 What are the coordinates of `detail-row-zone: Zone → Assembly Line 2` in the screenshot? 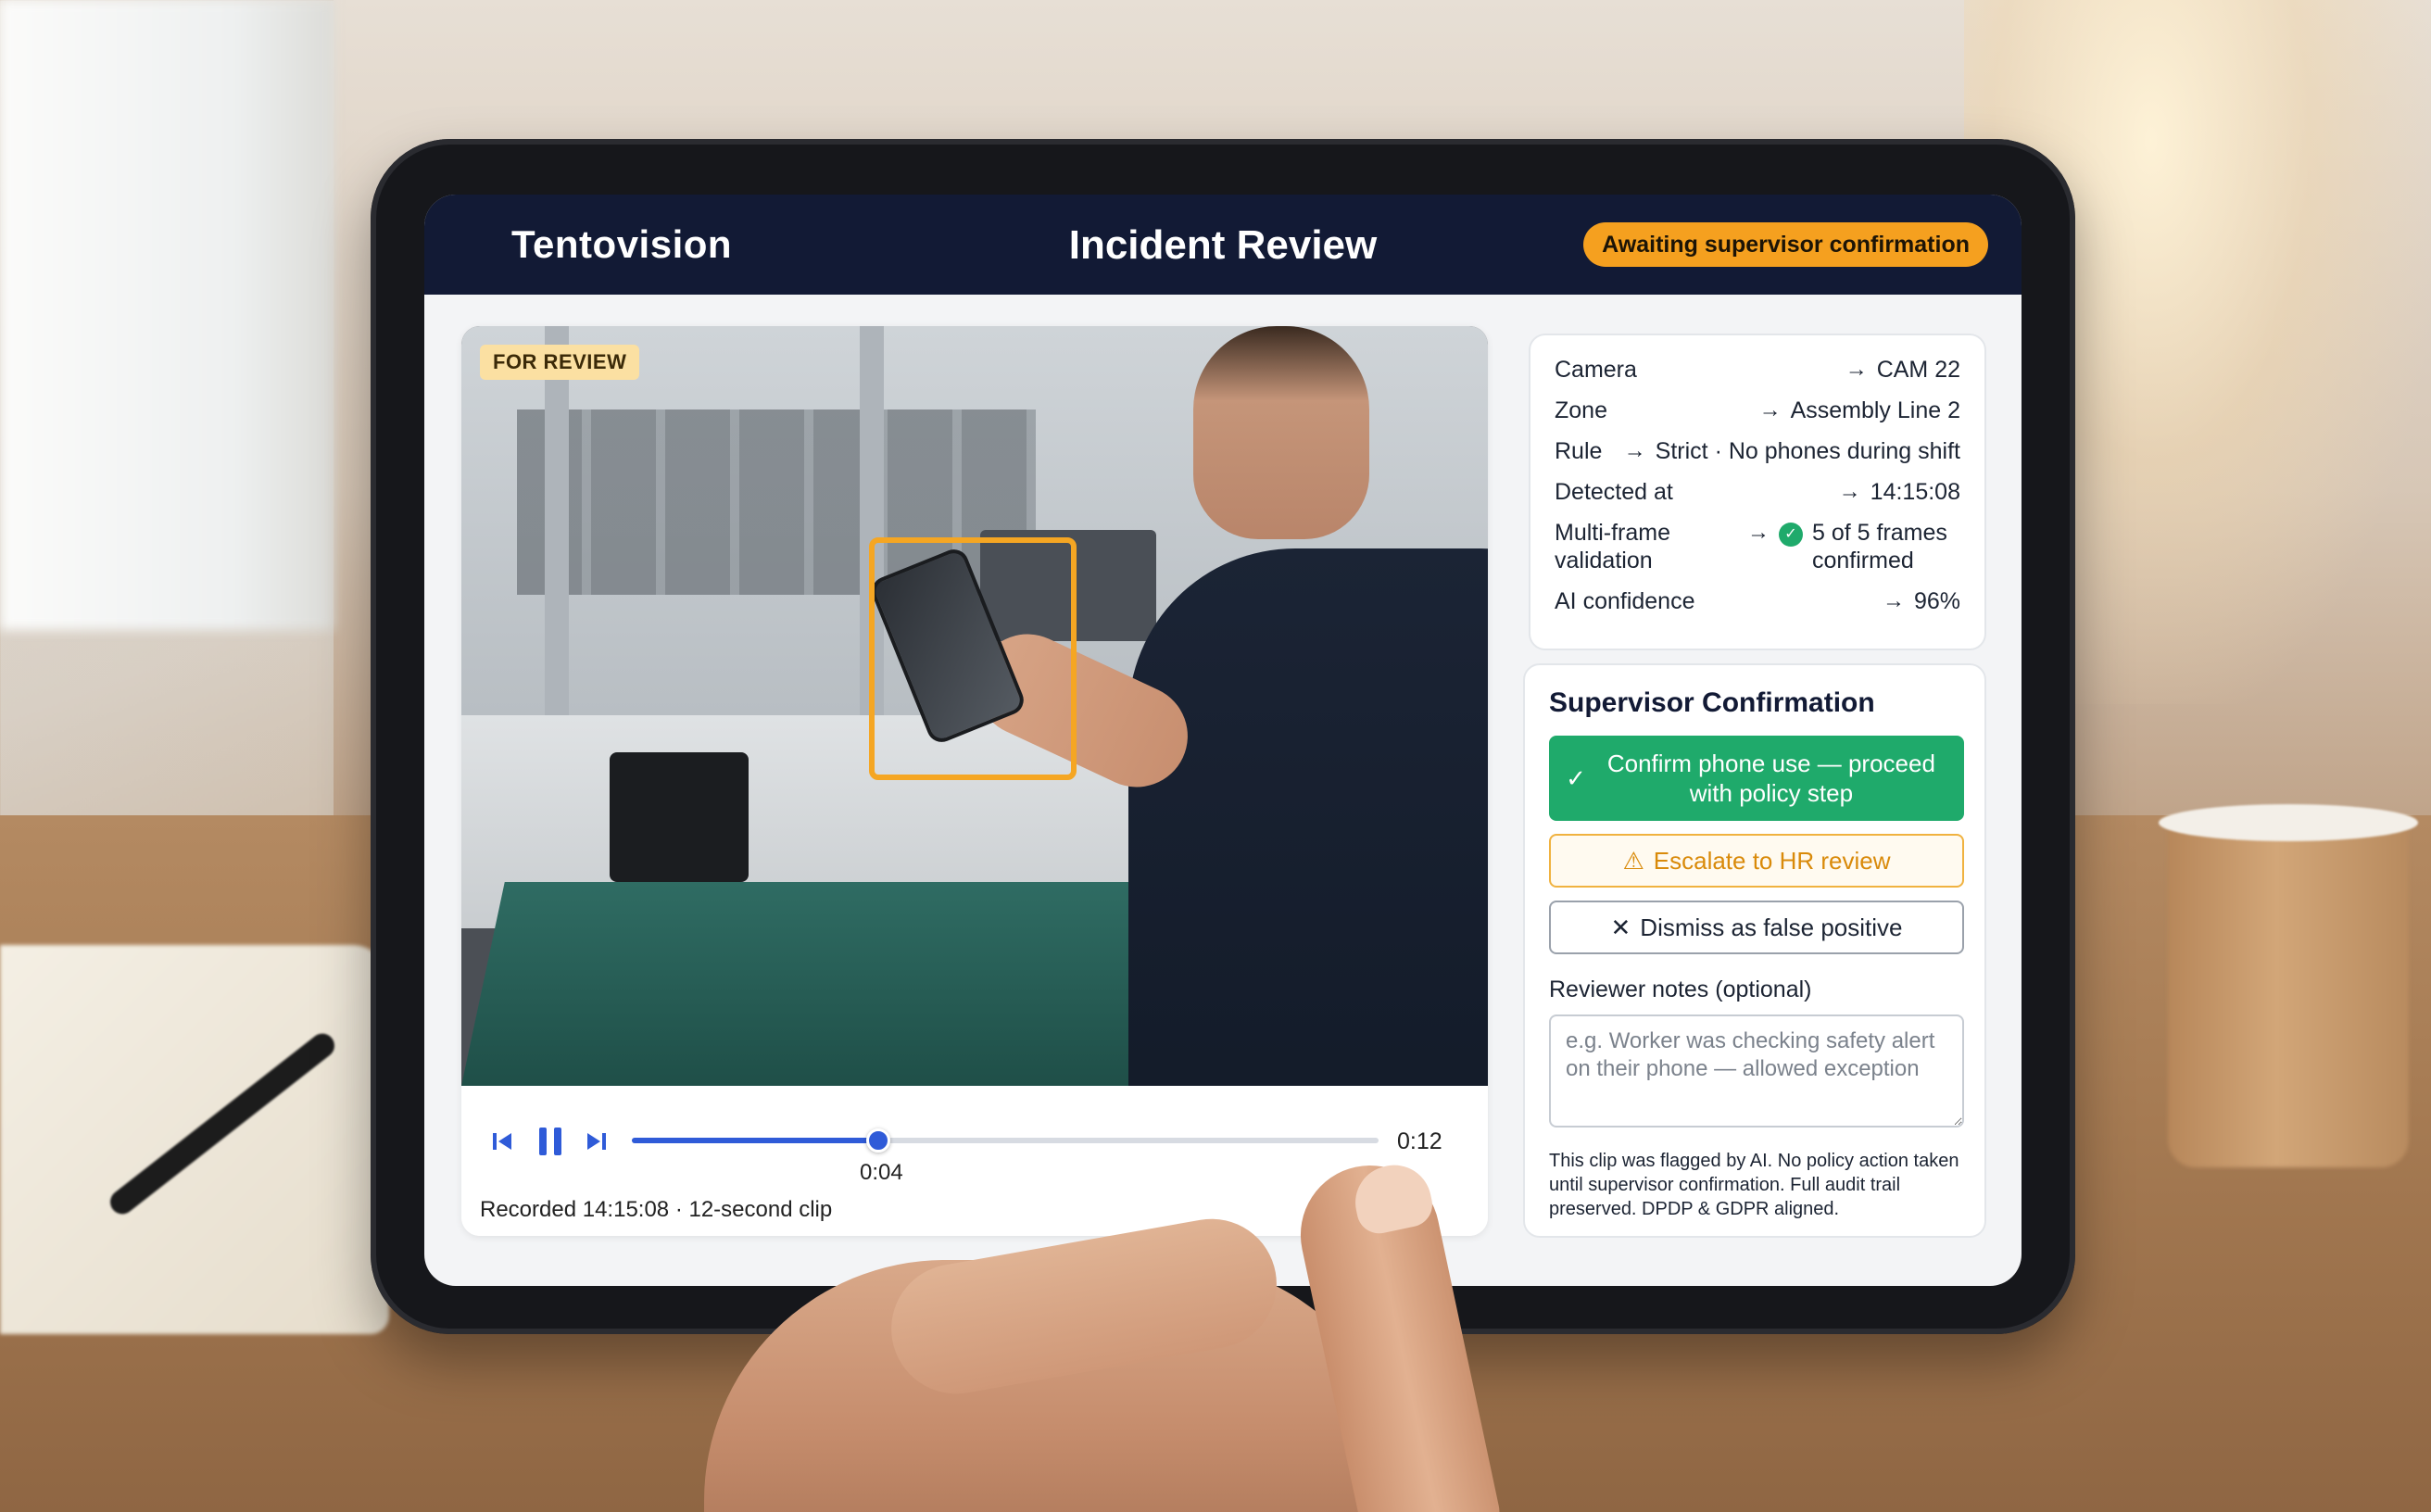 It's located at (1757, 417).